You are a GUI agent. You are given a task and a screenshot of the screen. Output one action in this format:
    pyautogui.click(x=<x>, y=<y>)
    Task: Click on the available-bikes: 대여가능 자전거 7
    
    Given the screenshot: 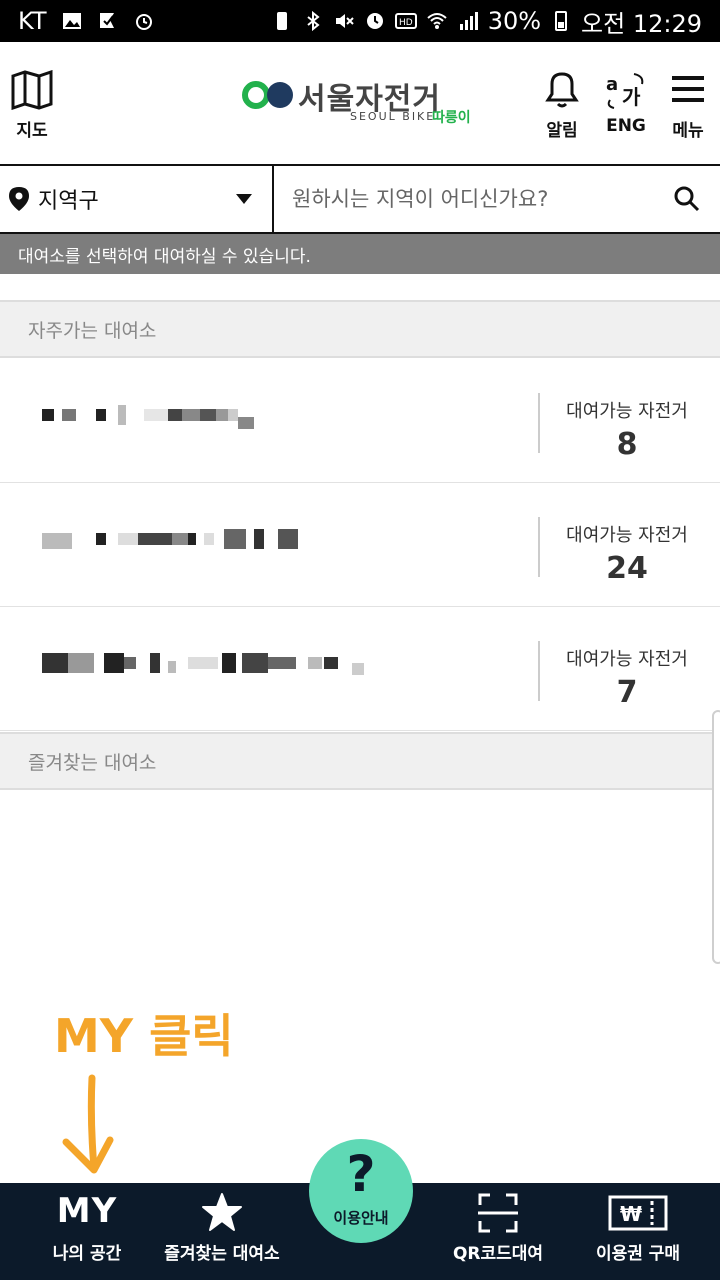 What is the action you would take?
    pyautogui.click(x=627, y=677)
    